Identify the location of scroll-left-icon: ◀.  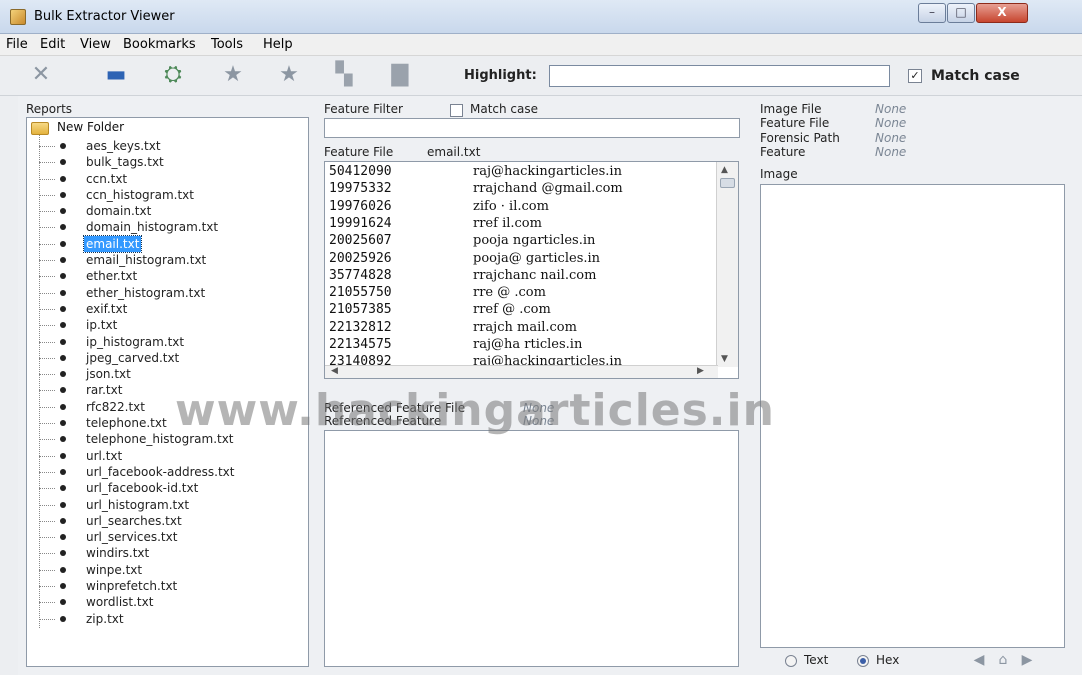
(334, 371).